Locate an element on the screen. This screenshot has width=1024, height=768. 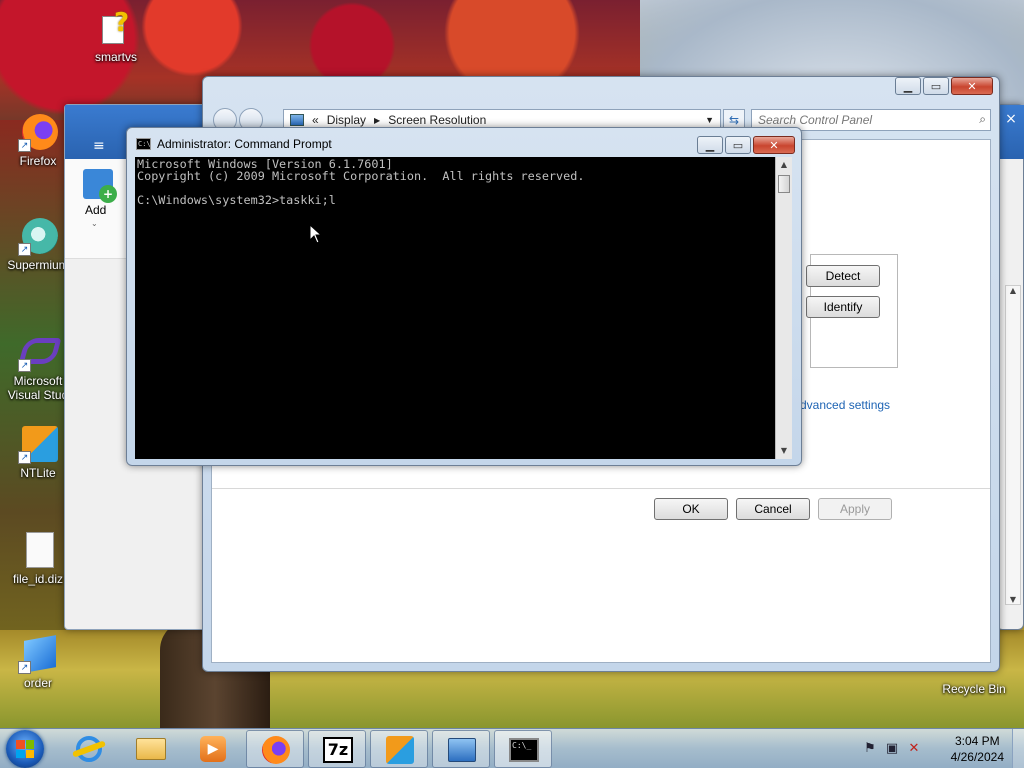
taskbar-control-panel is located at coordinates (461, 749).